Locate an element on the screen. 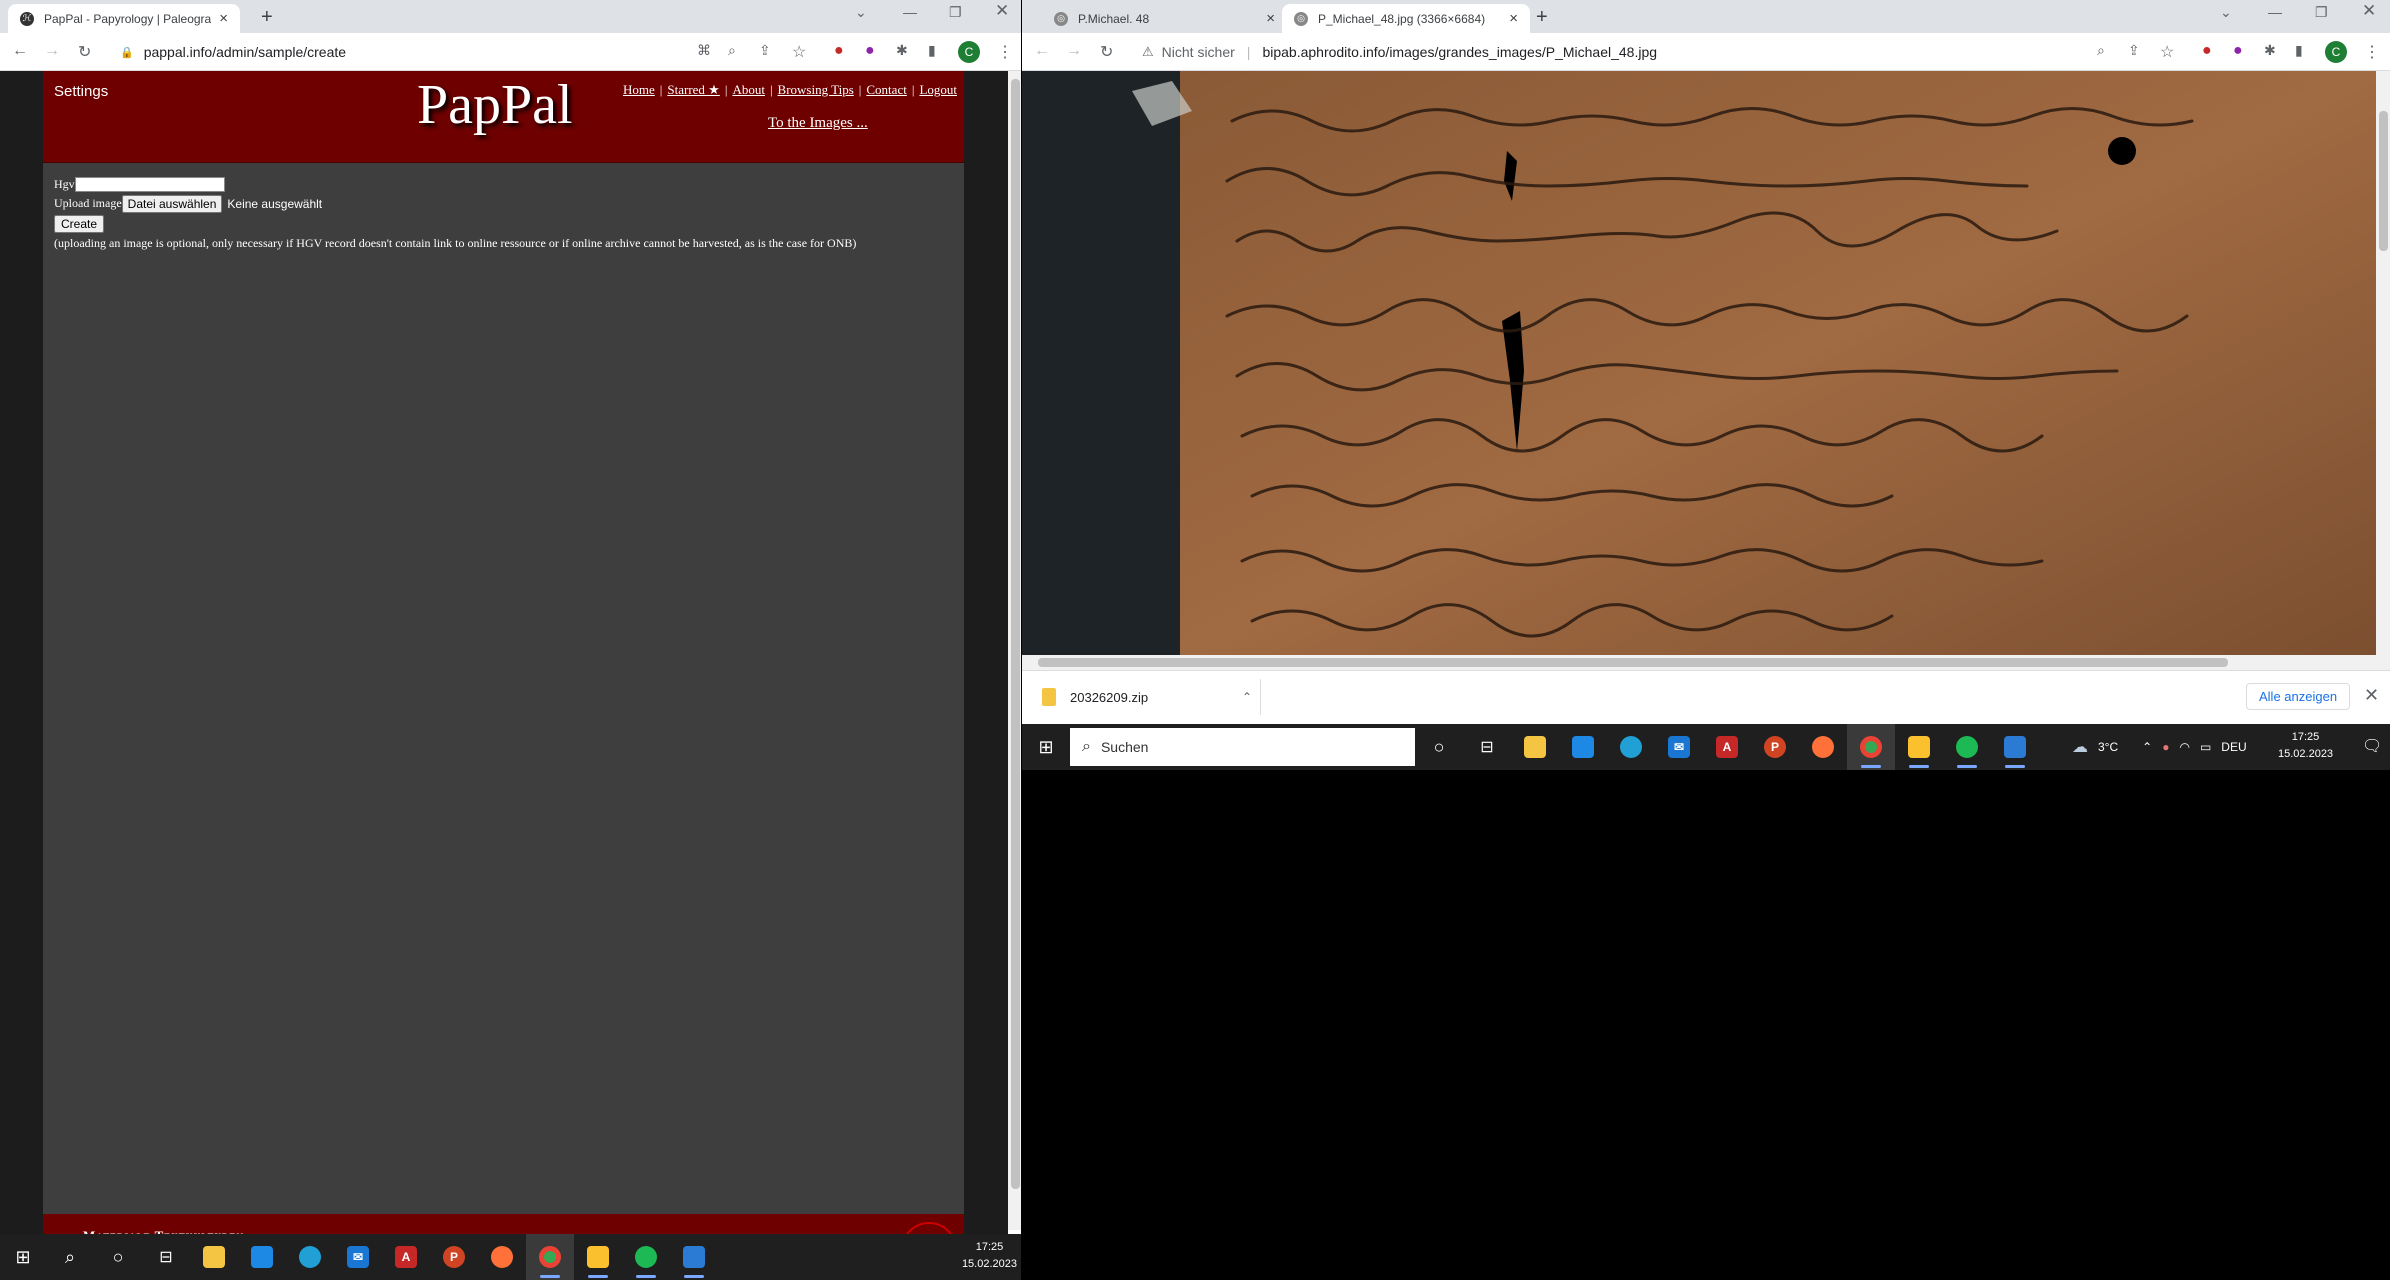  create-button: Create is located at coordinates (79, 224).